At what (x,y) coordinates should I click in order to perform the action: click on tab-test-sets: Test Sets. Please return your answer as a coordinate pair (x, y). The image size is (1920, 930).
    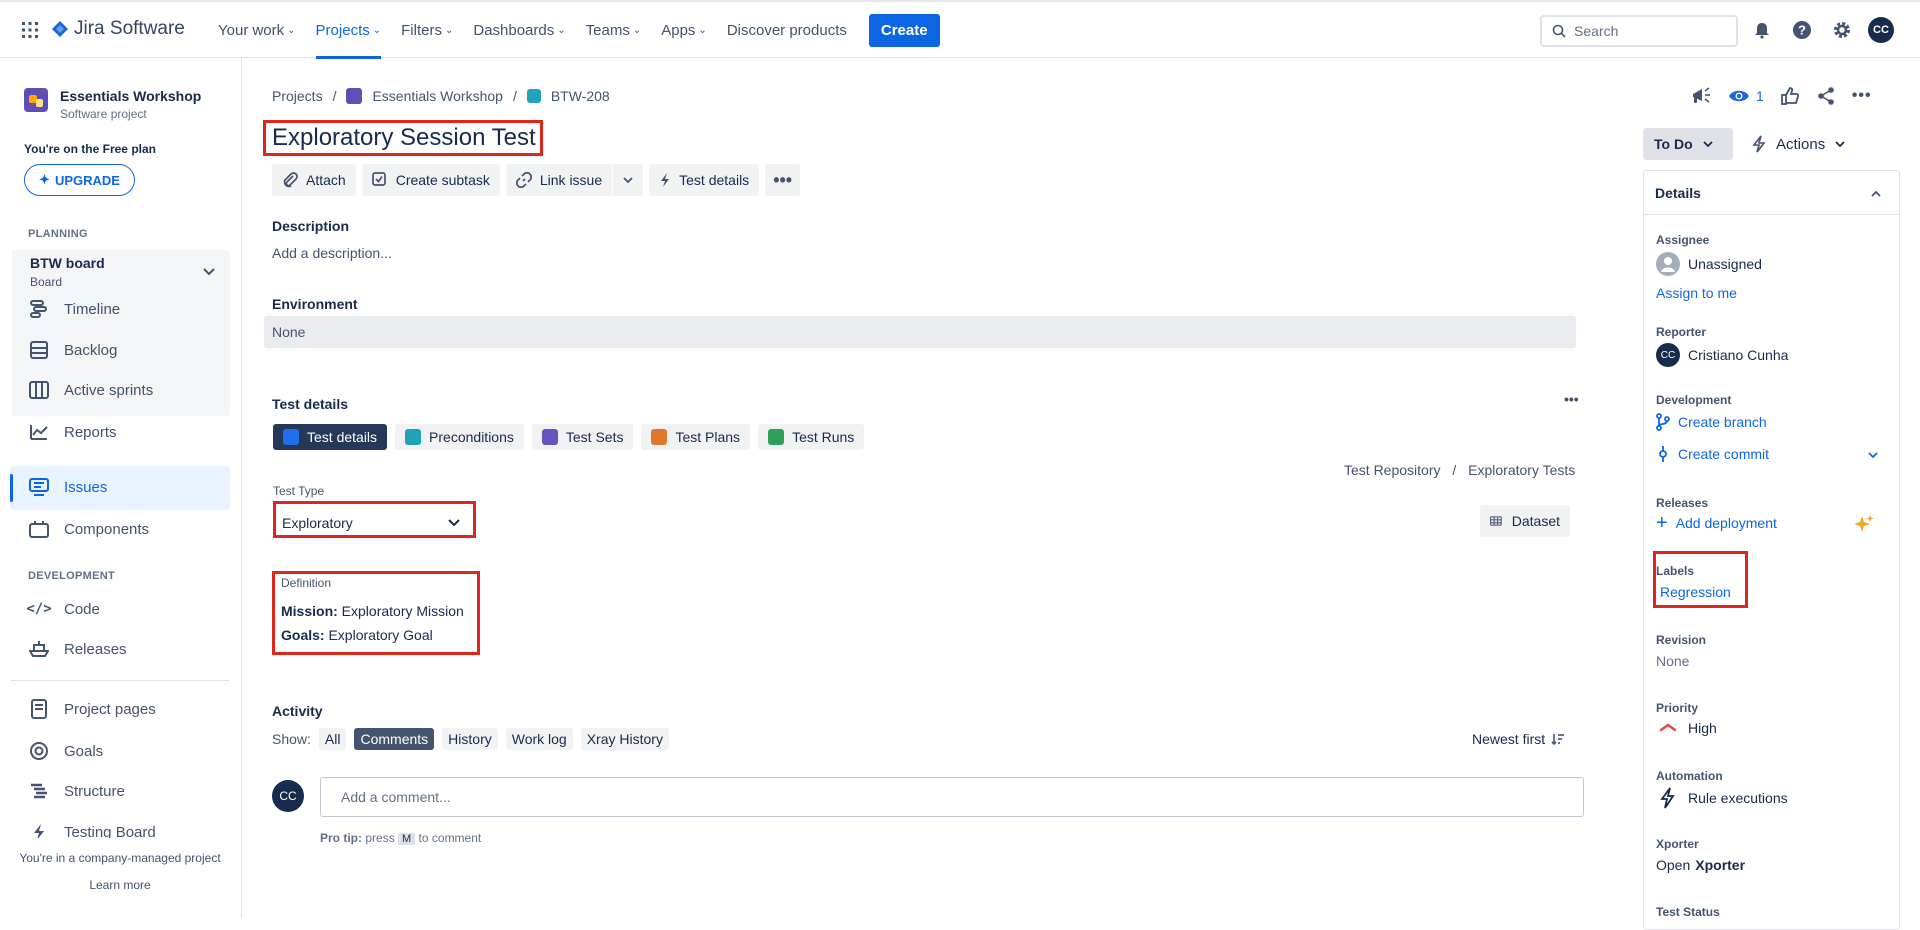
    Looking at the image, I should click on (582, 437).